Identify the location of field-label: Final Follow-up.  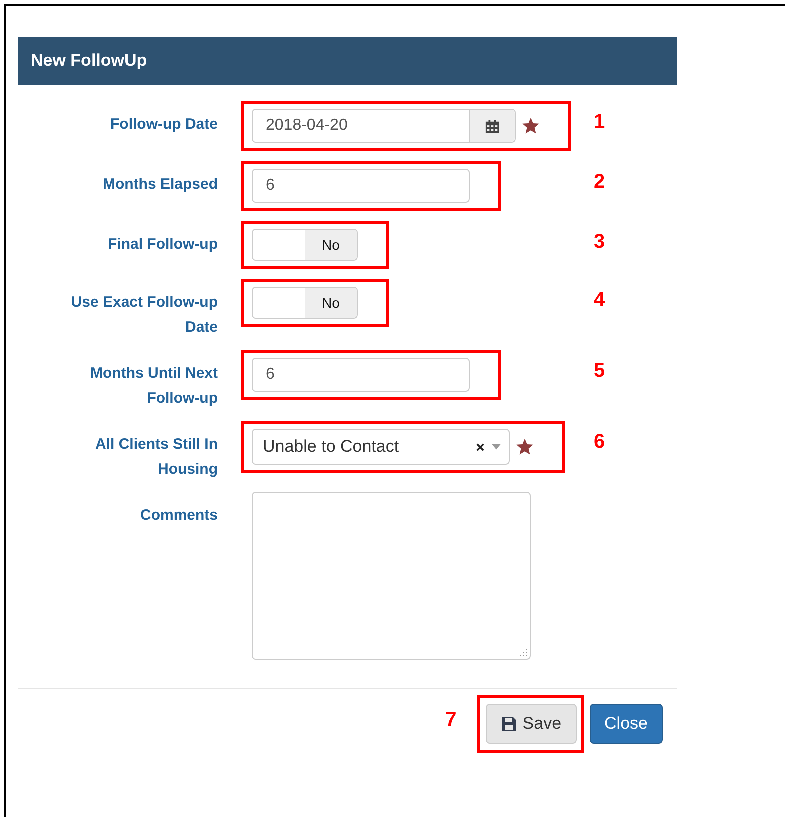
(162, 245).